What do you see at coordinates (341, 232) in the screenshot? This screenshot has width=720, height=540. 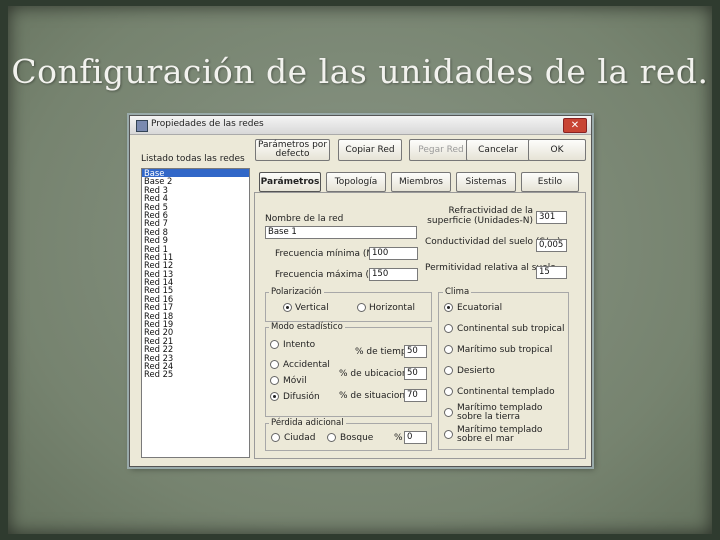 I see `network-name-input: Base 1` at bounding box center [341, 232].